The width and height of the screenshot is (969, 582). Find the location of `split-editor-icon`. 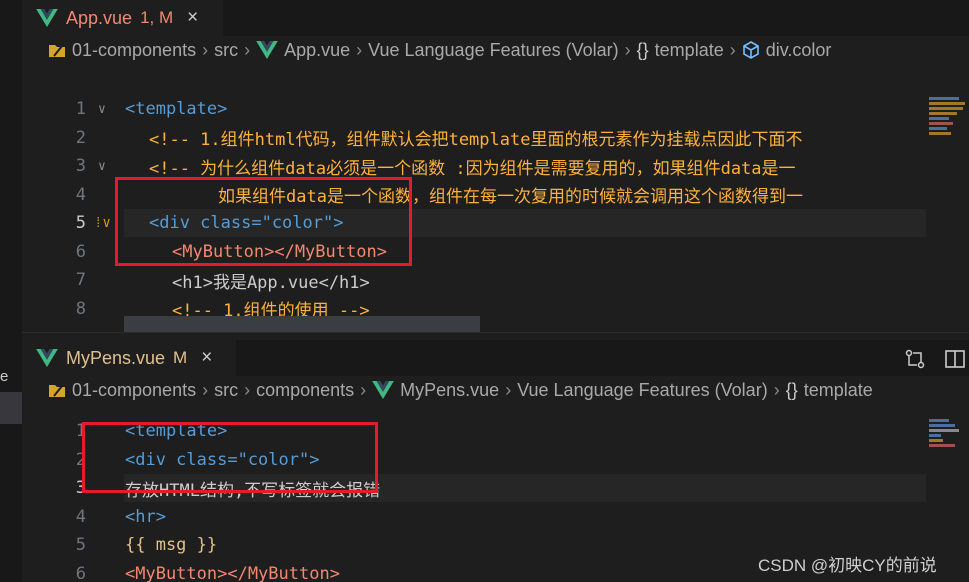

split-editor-icon is located at coordinates (955, 359).